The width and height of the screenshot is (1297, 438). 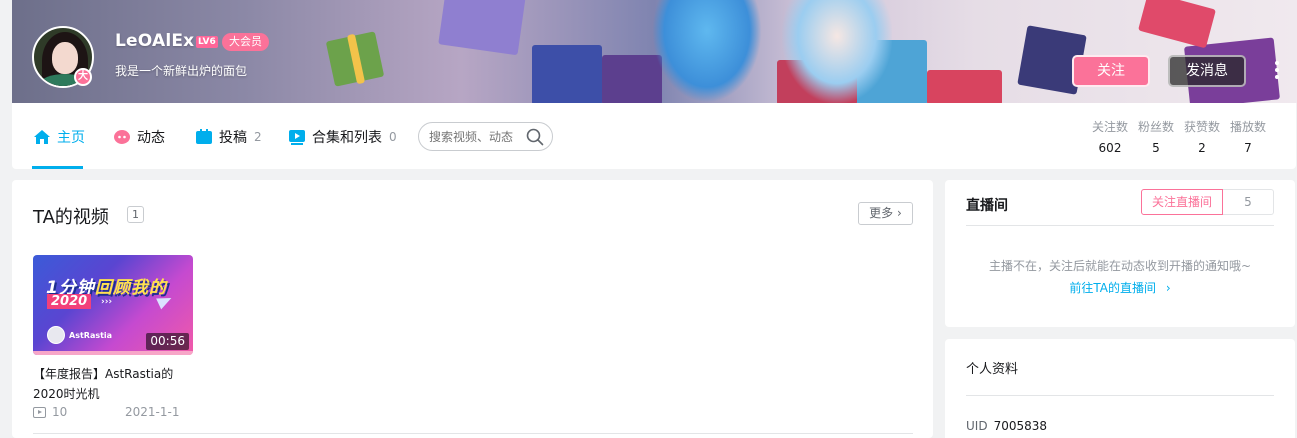 I want to click on active-tab-indicator, so click(x=57, y=167).